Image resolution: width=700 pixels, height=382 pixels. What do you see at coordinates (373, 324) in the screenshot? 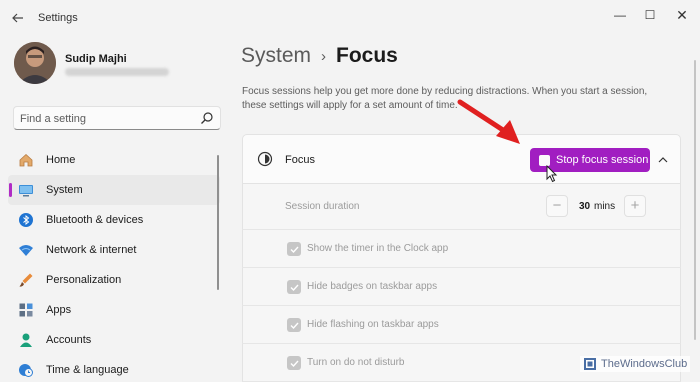
I see `option-label: Hide flashing on taskbar apps` at bounding box center [373, 324].